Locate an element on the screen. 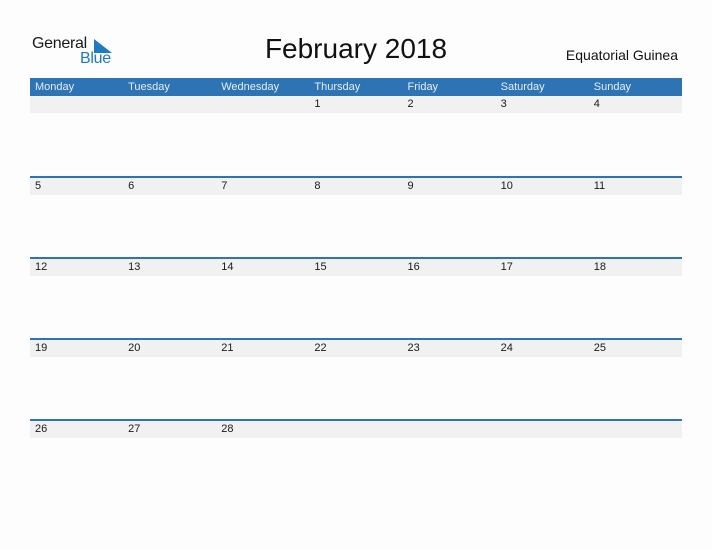  day-cell: 10 is located at coordinates (506, 186).